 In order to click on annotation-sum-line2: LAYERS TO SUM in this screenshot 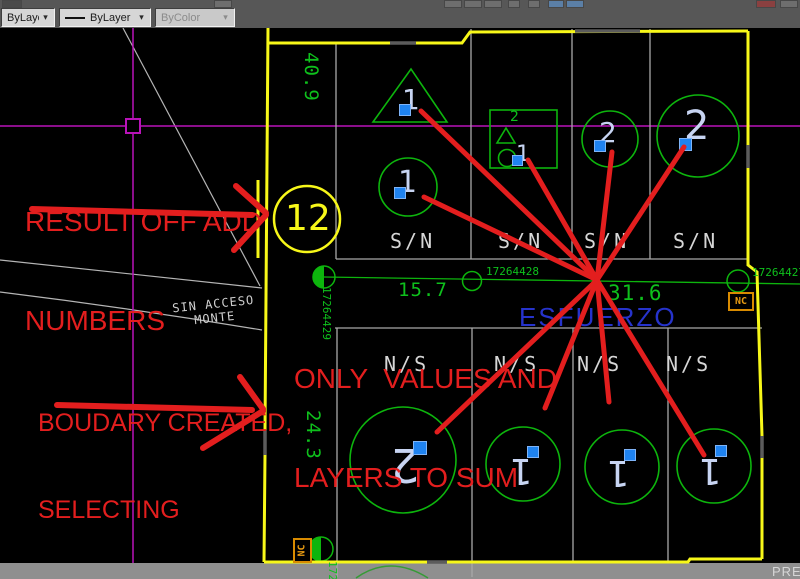, I will do `click(406, 477)`.